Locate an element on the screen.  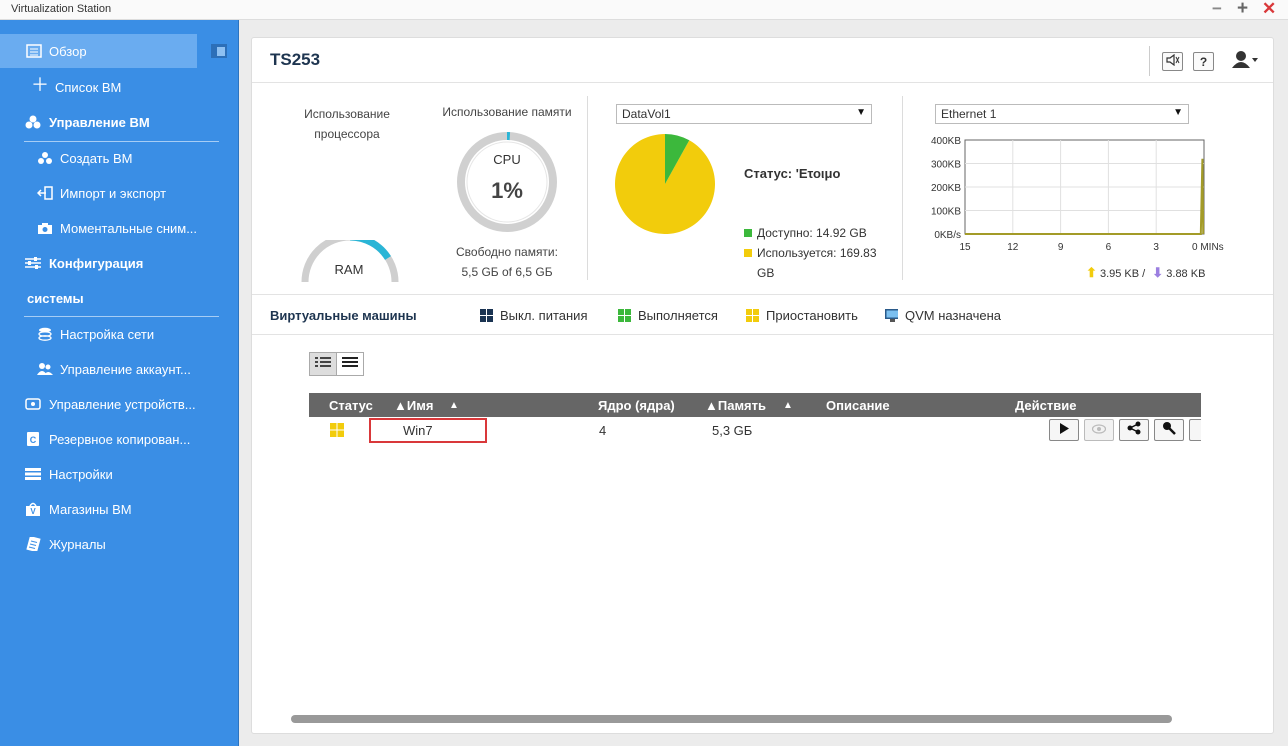
vm-management-icon is located at coordinates (33, 122).